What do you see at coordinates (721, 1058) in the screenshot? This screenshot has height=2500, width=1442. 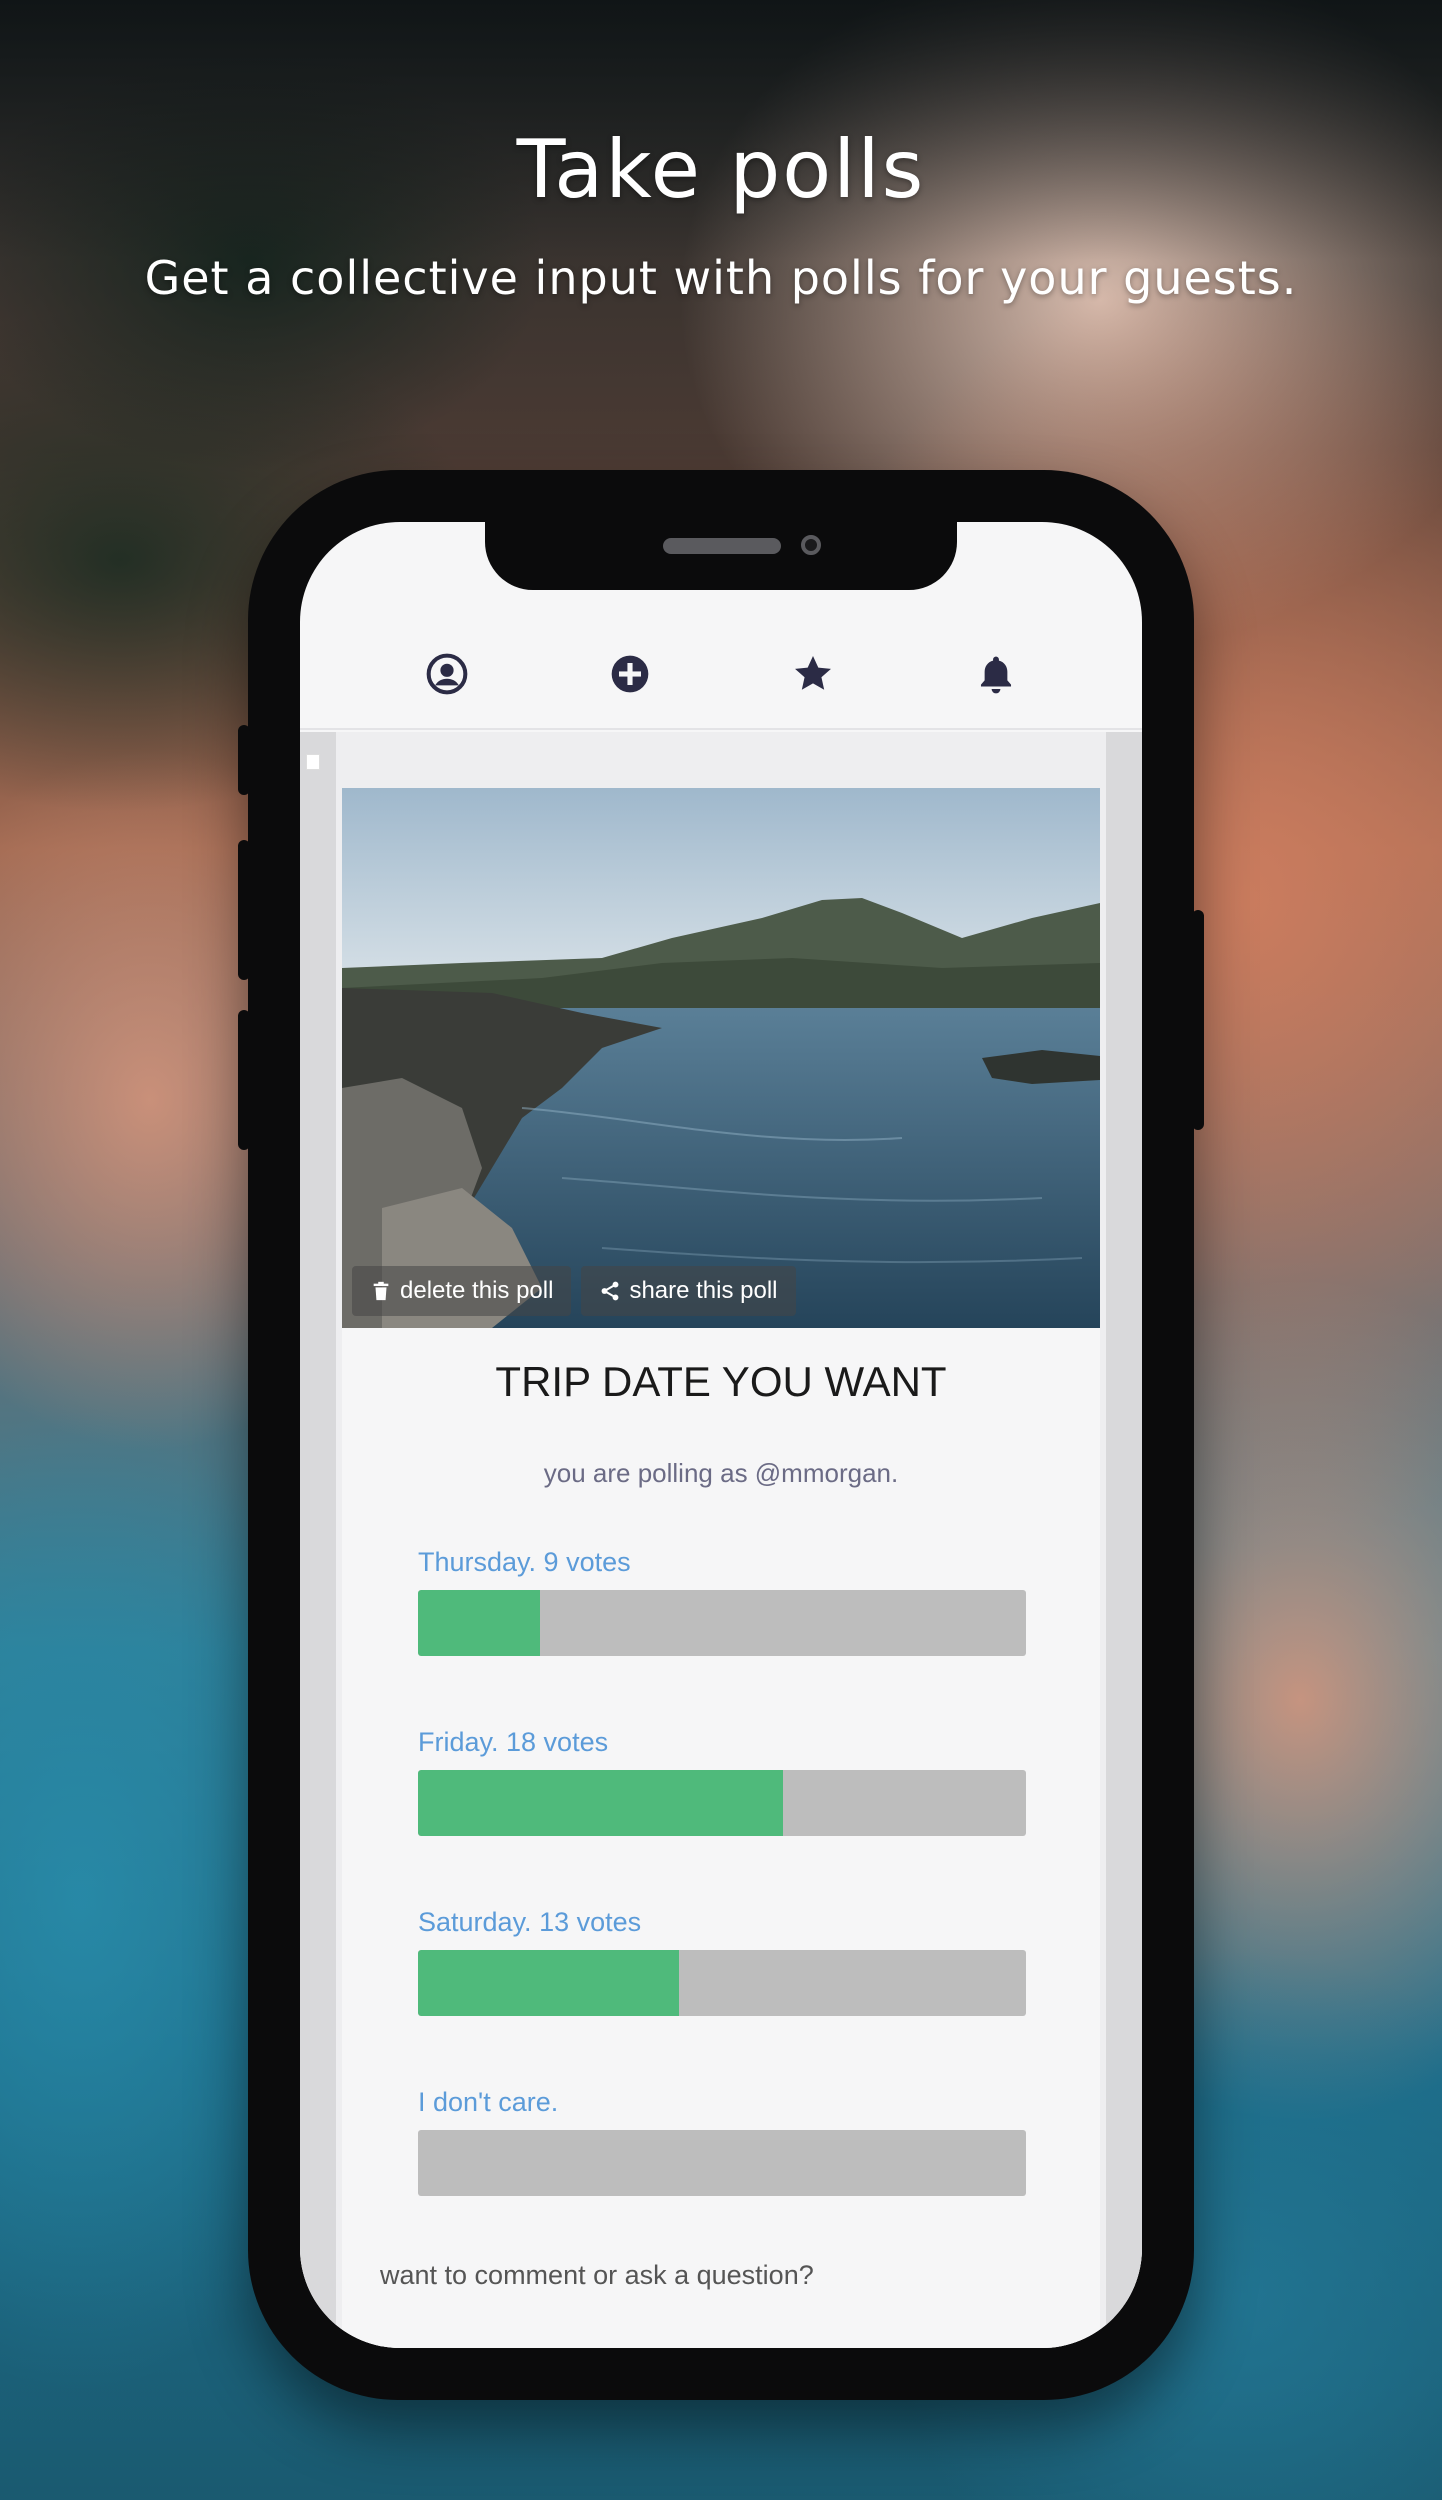 I see `poll-cover-photo: delete this poll share this poll` at bounding box center [721, 1058].